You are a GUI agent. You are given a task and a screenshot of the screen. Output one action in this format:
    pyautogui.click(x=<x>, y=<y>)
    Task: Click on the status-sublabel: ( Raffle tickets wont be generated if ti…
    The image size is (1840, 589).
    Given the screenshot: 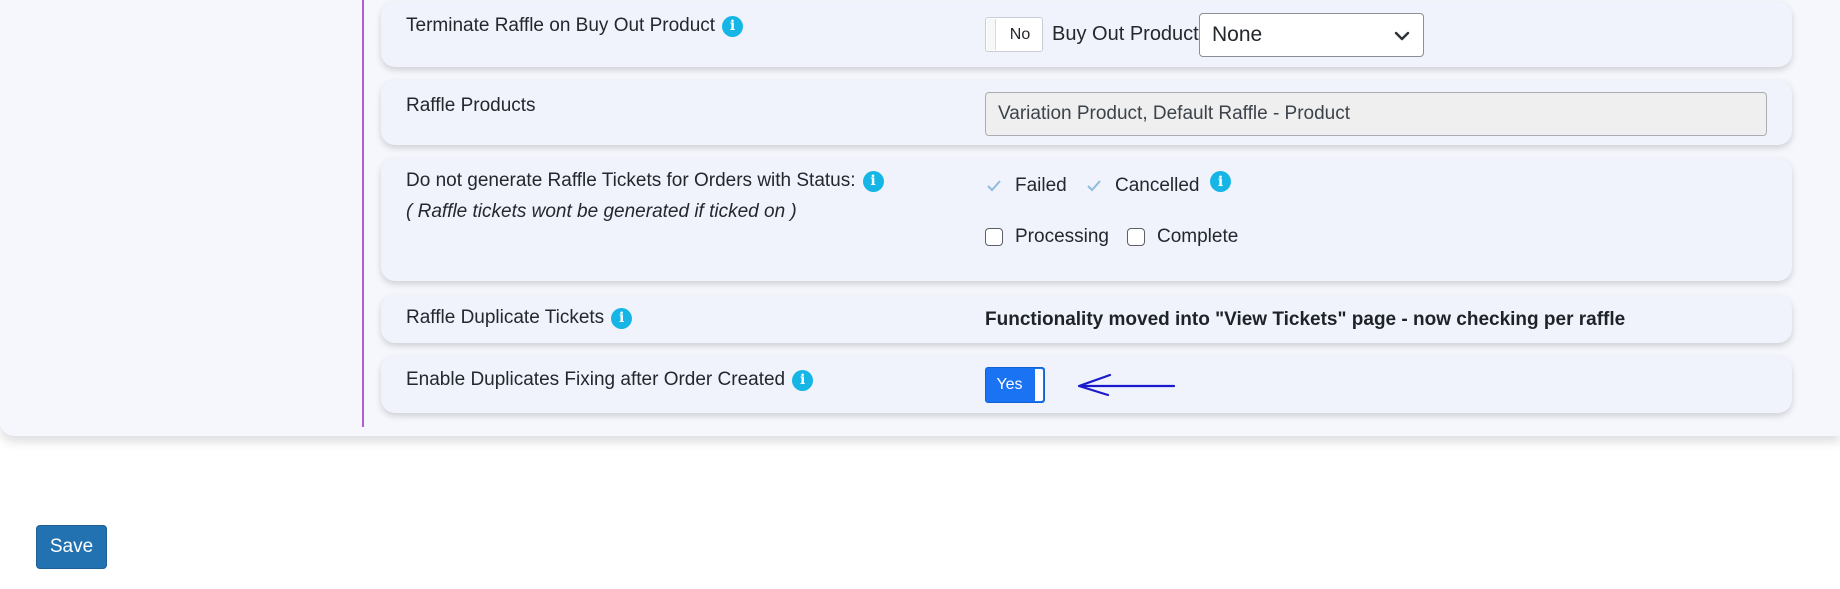 What is the action you would take?
    pyautogui.click(x=601, y=211)
    